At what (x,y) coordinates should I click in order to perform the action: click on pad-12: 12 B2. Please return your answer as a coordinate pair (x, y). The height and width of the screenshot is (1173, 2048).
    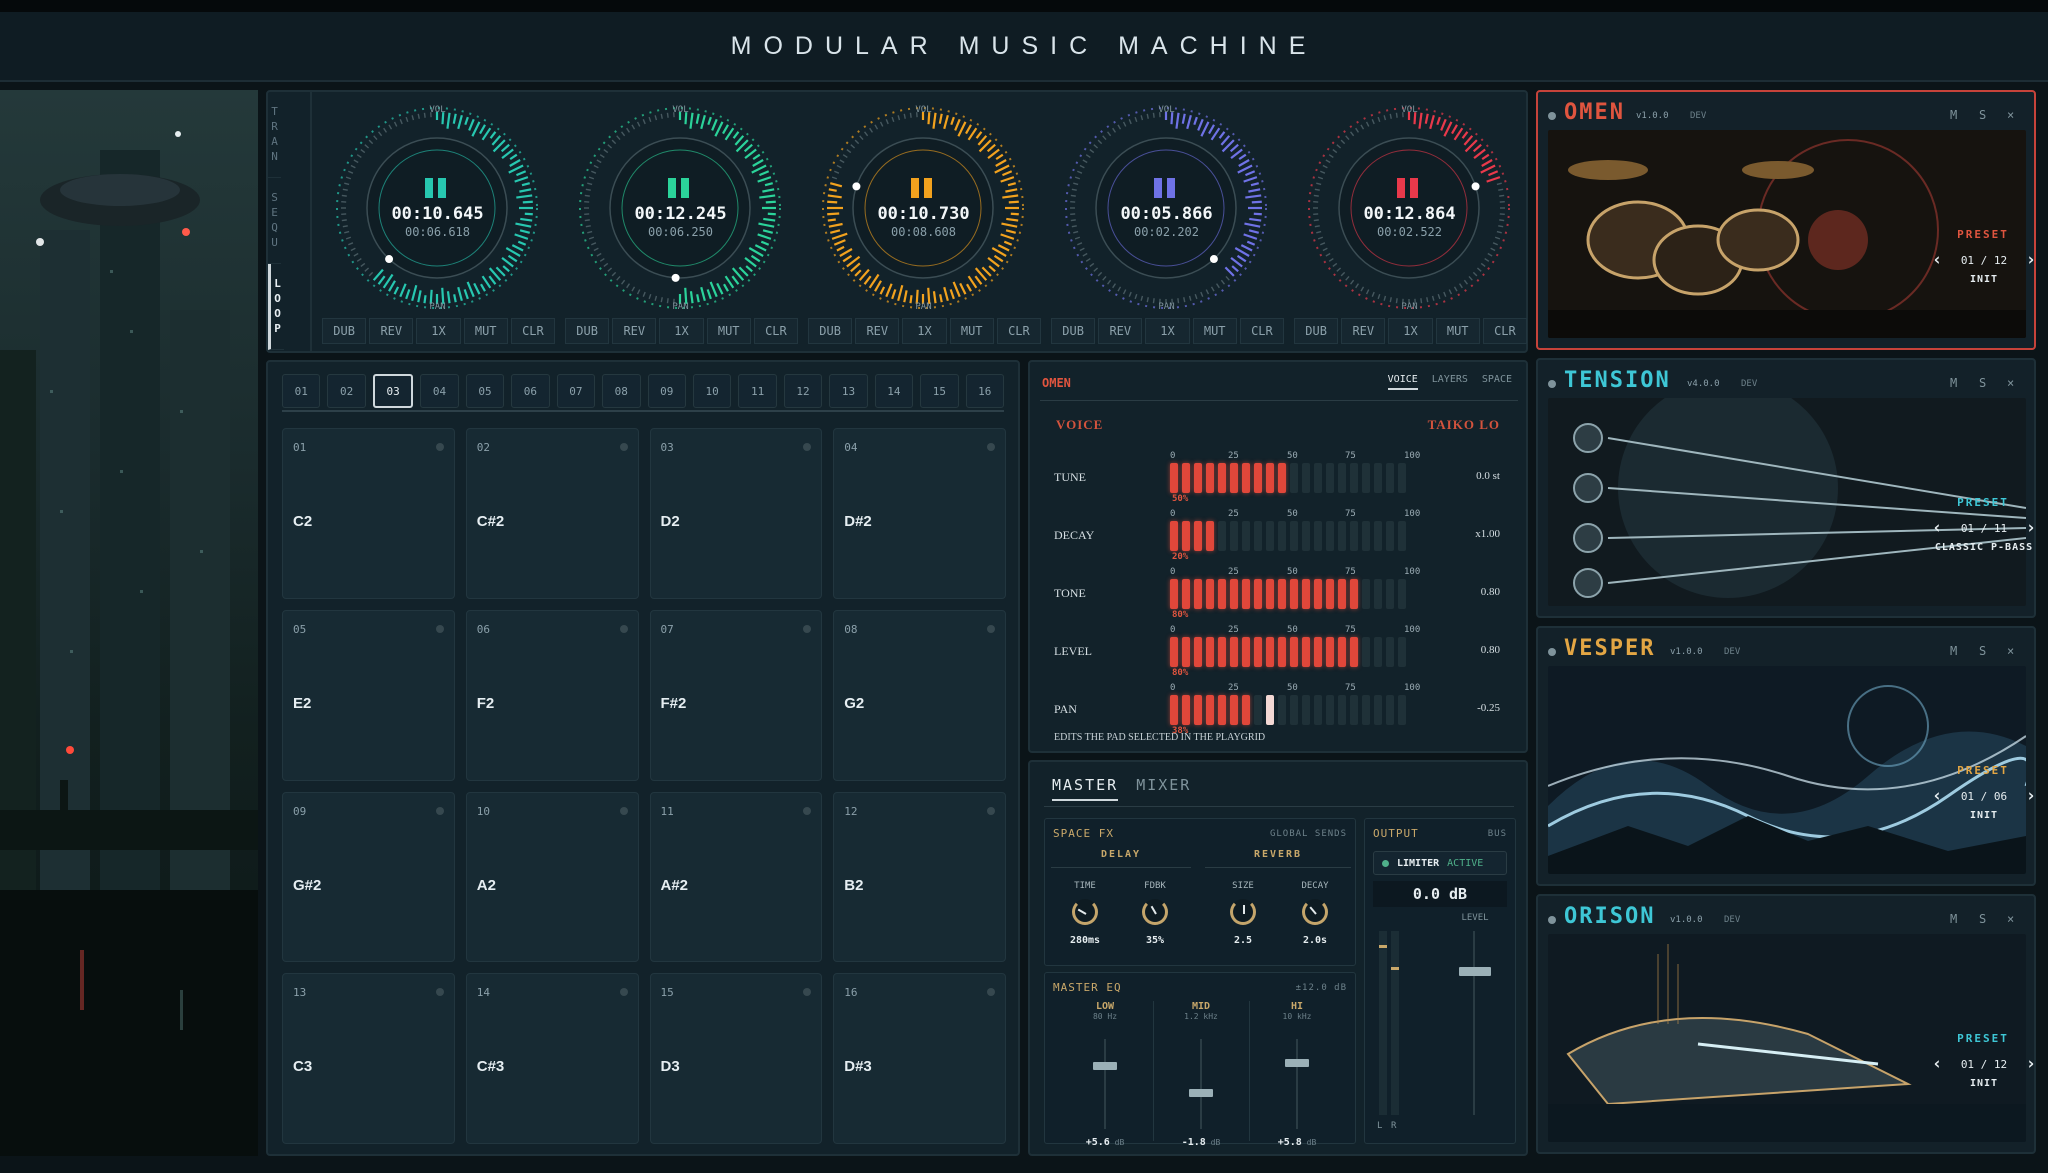
    Looking at the image, I should click on (919, 877).